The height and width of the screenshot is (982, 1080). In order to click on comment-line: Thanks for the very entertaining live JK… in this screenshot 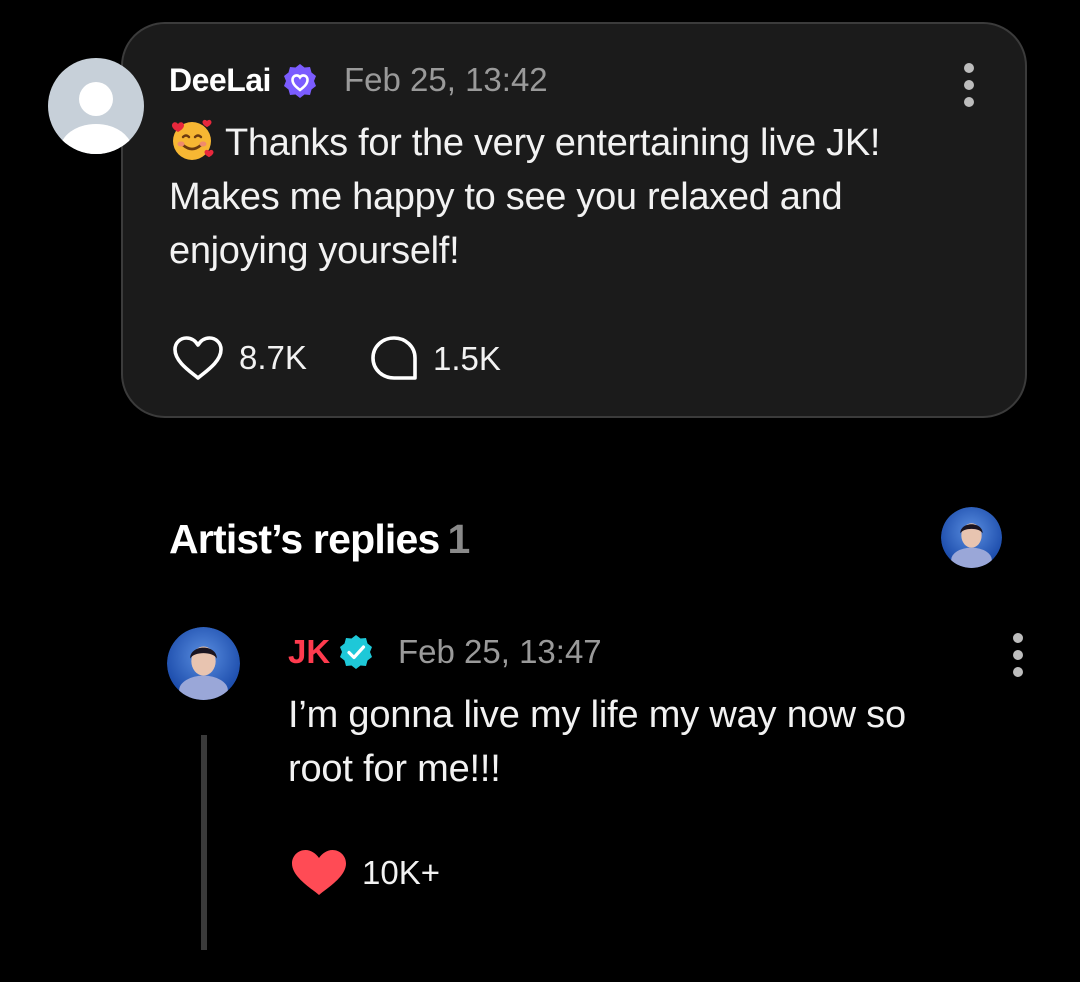, I will do `click(553, 143)`.